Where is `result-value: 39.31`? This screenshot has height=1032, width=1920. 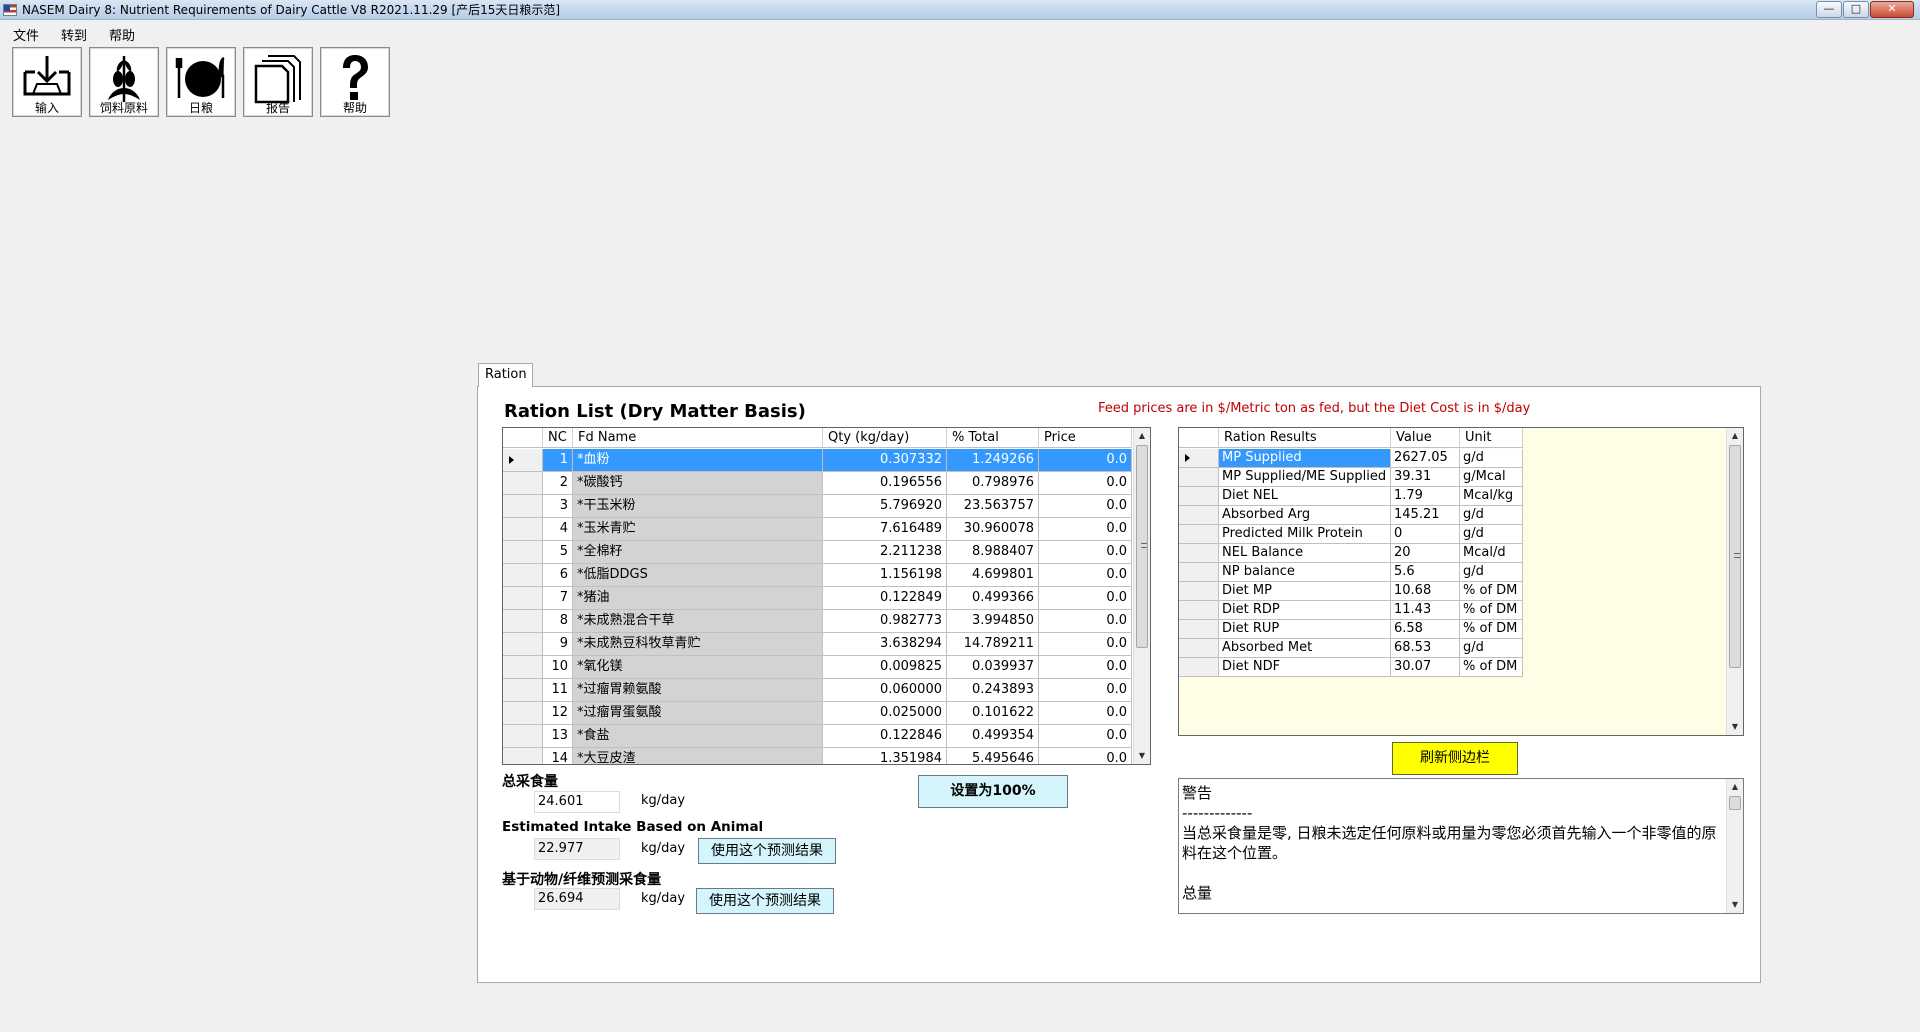 result-value: 39.31 is located at coordinates (1425, 477).